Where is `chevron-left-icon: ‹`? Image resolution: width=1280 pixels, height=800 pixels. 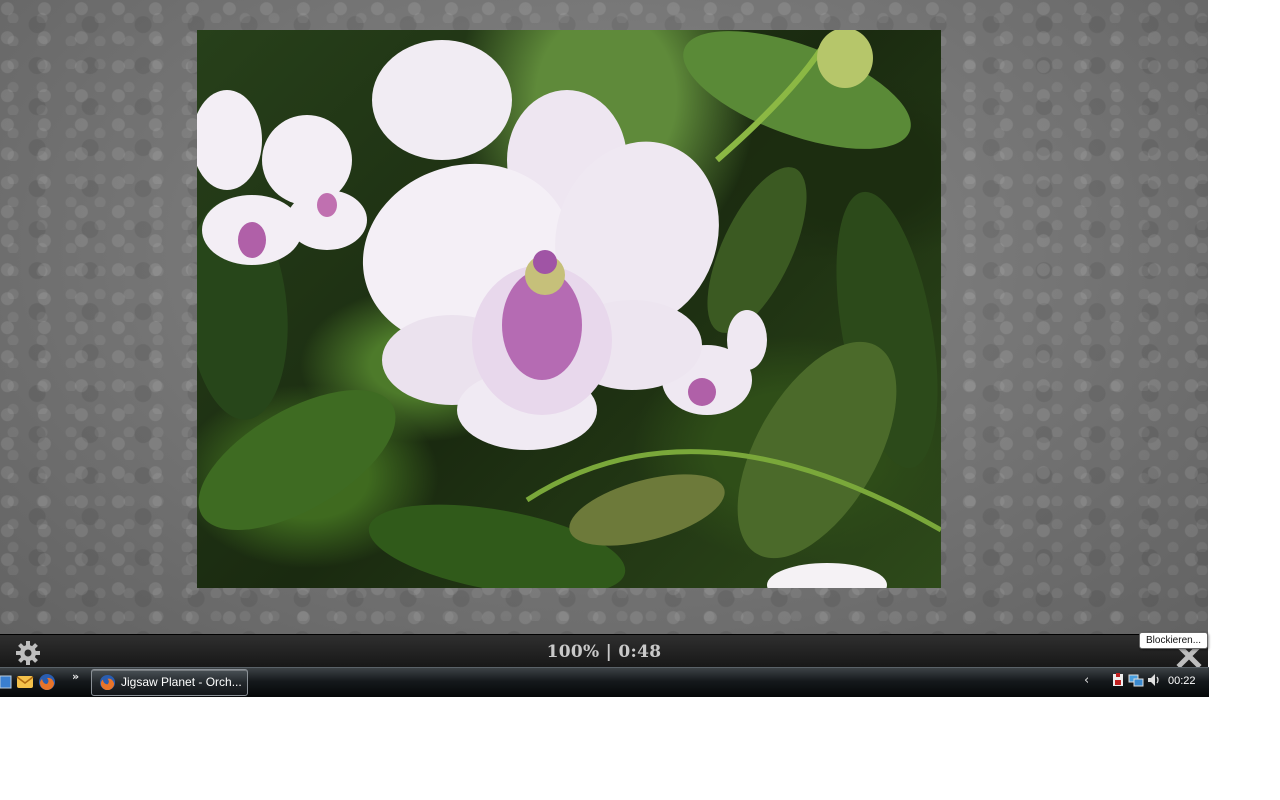 chevron-left-icon: ‹ is located at coordinates (1086, 680).